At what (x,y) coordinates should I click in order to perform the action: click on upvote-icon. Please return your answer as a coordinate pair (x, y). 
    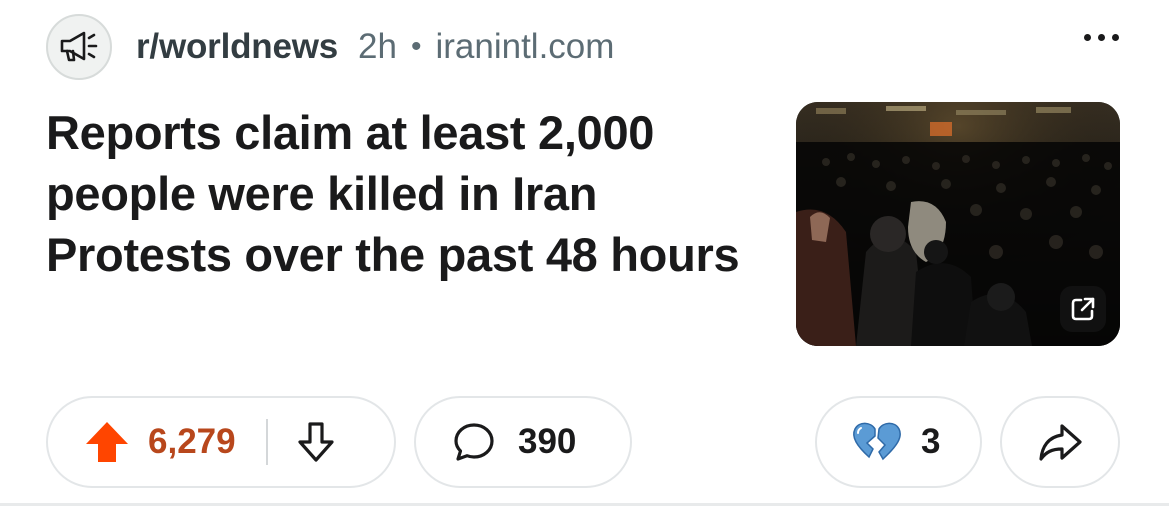
    Looking at the image, I should click on (107, 442).